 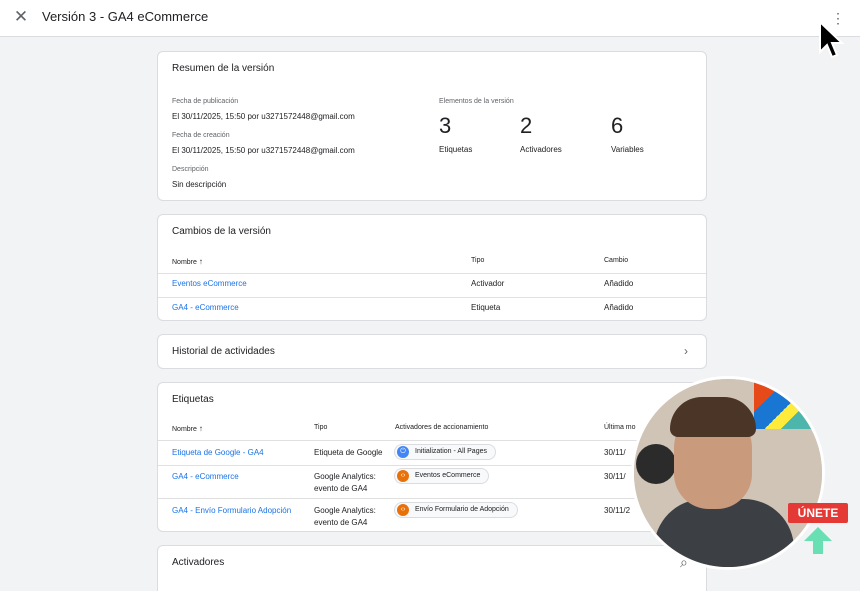 What do you see at coordinates (432, 568) in the screenshot?
I see `triggers-card: Activadores ⌕` at bounding box center [432, 568].